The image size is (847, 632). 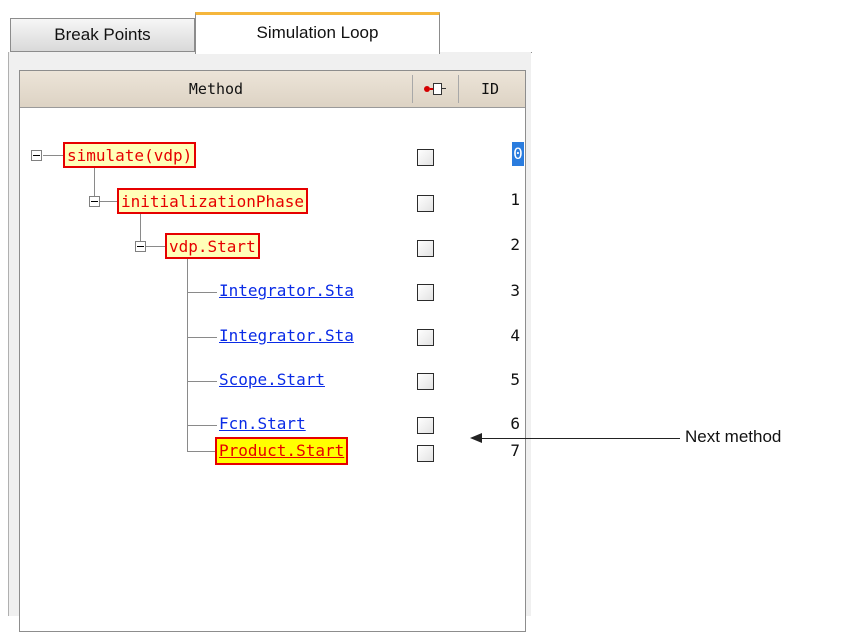 I want to click on column-header-method: Method, so click(x=216, y=89).